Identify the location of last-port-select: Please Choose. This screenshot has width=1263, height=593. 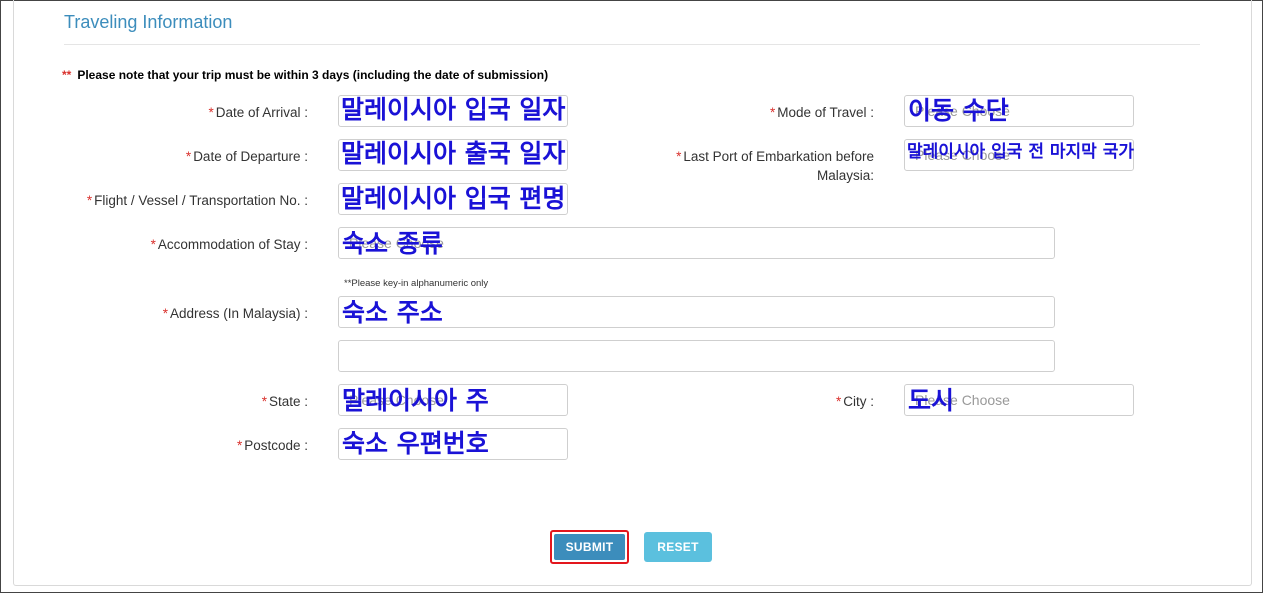
(1019, 155).